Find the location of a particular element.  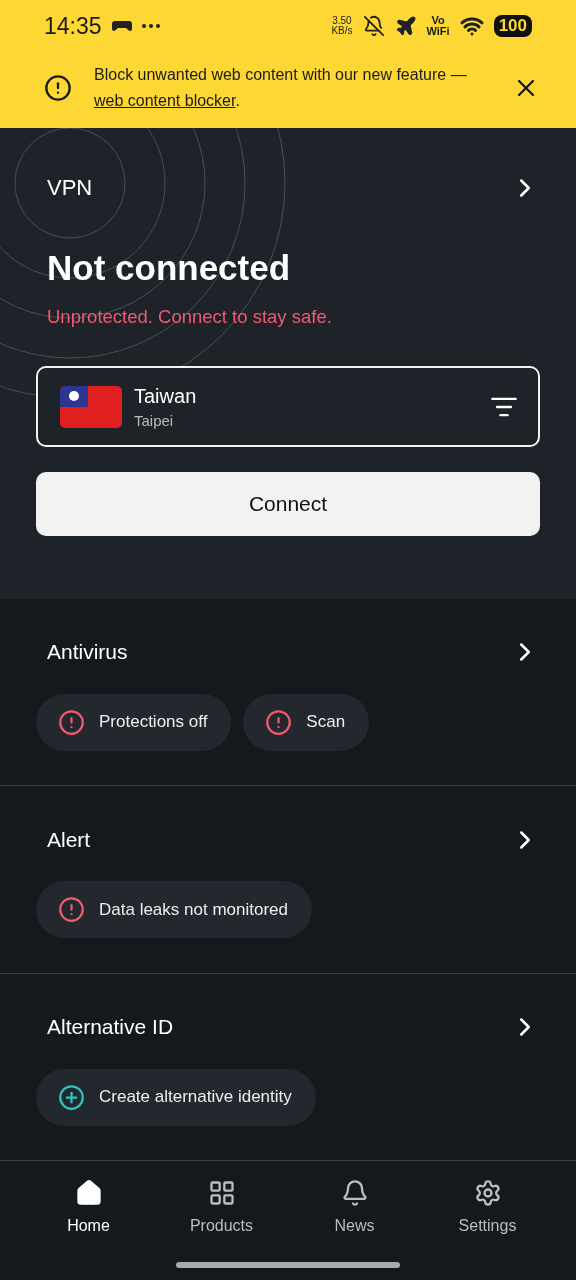

connect-button: Connect is located at coordinates (288, 504).